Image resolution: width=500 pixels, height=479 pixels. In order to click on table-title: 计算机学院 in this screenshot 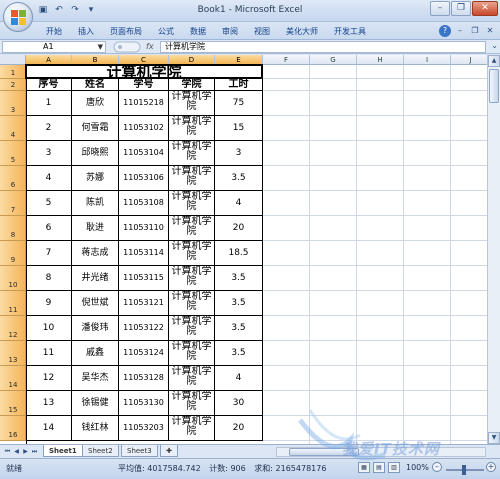, I will do `click(144, 72)`.